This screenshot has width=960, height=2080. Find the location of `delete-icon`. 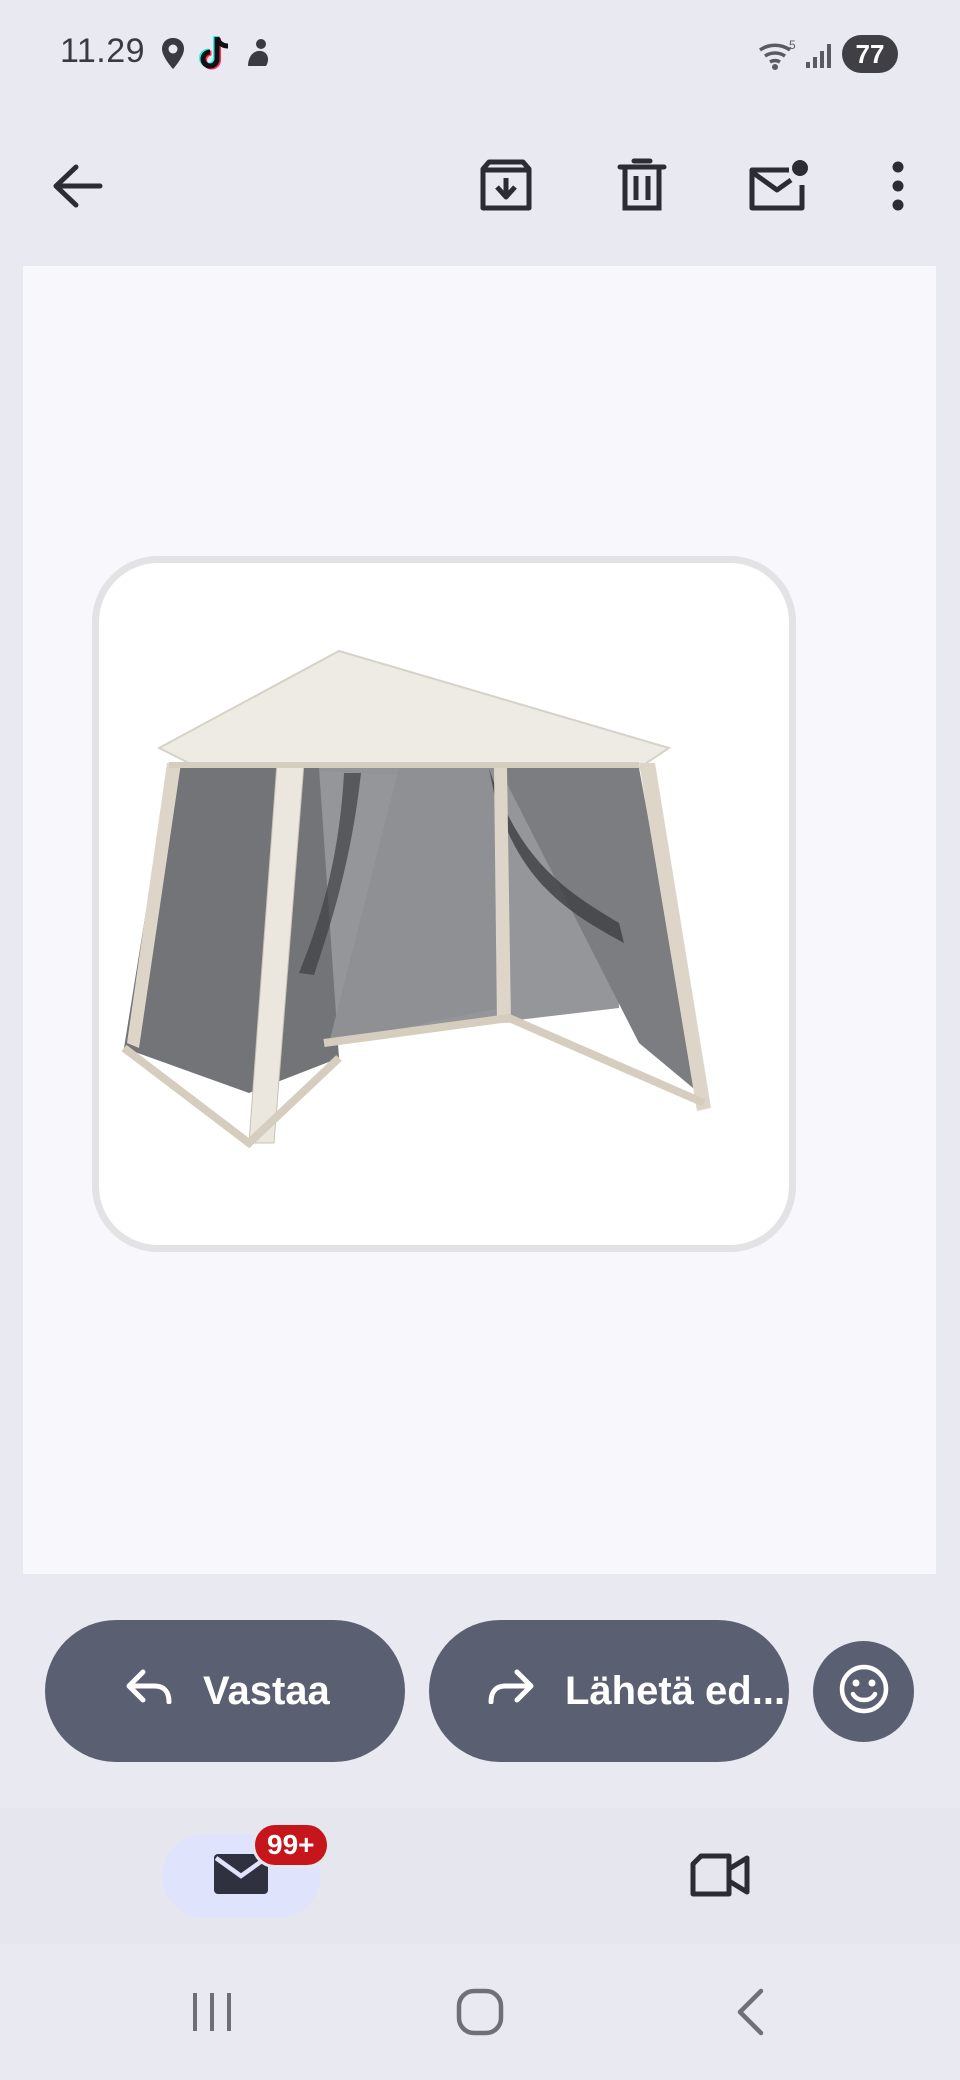

delete-icon is located at coordinates (642, 188).